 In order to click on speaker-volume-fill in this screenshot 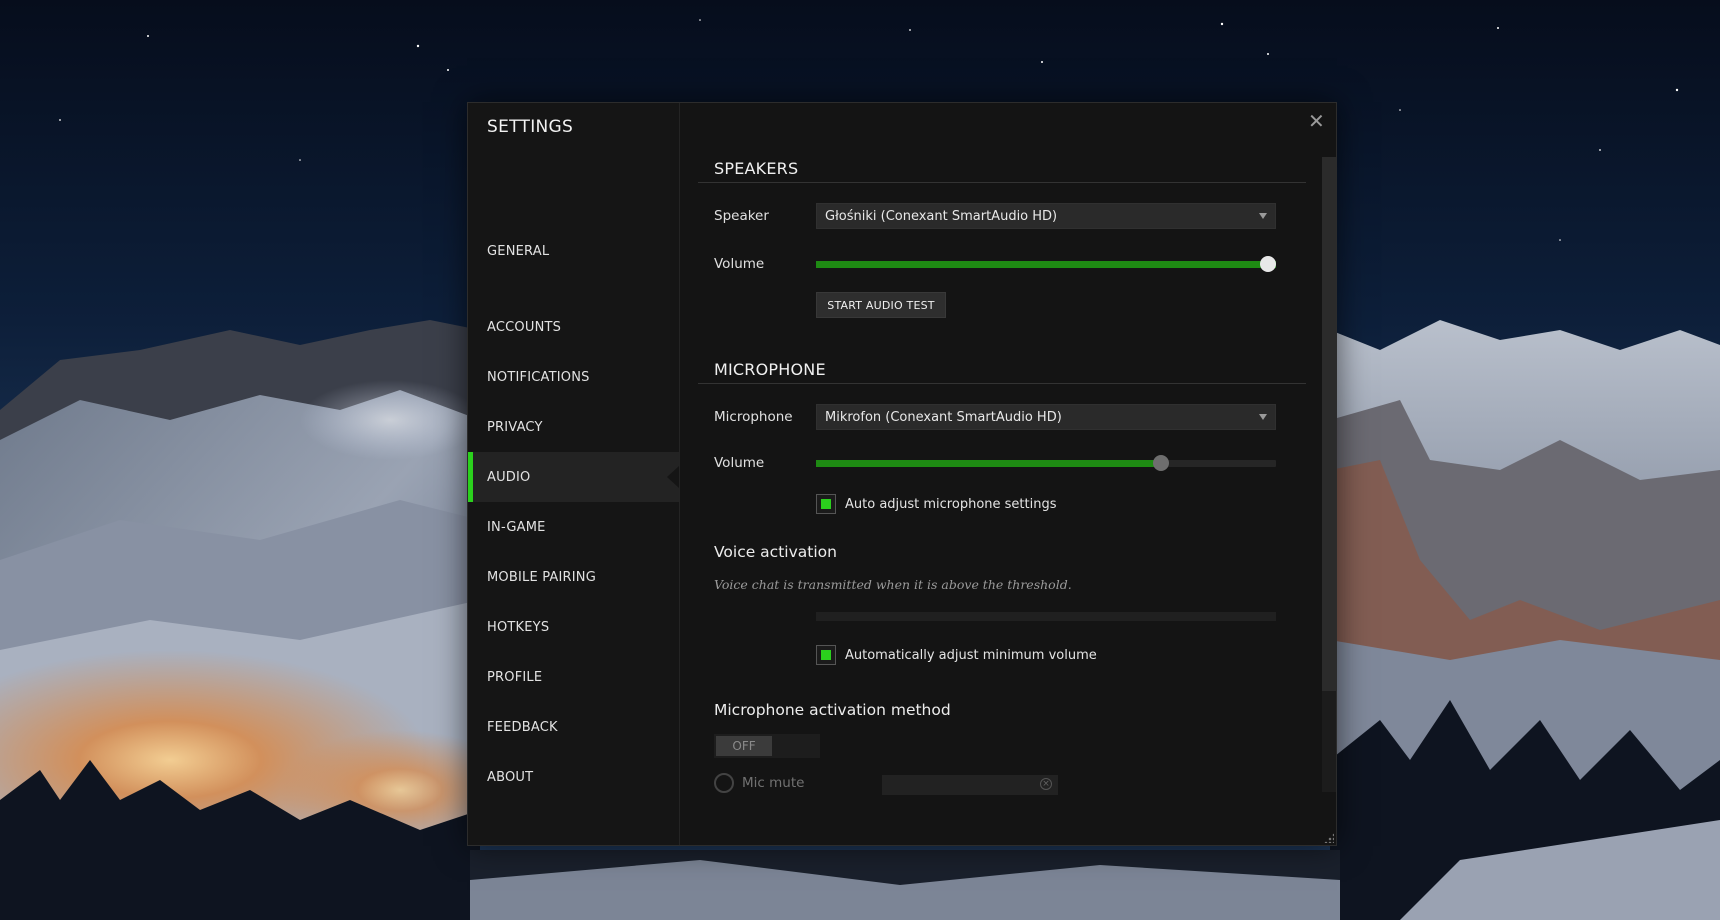, I will do `click(1046, 264)`.